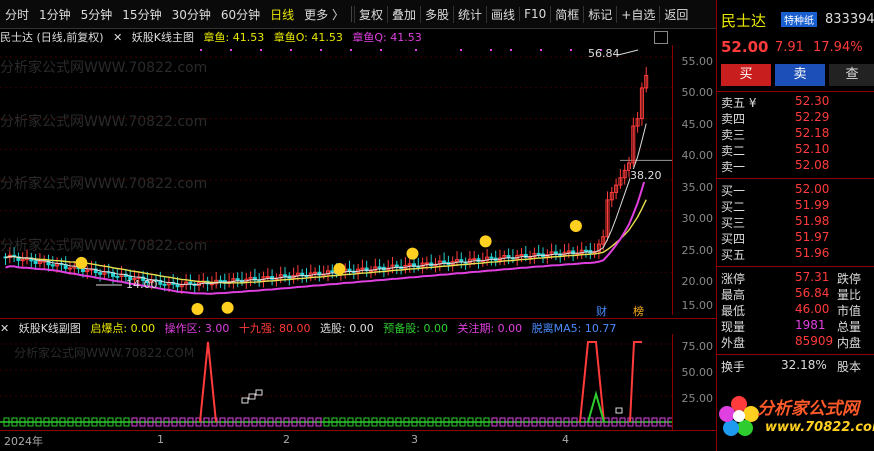 The image size is (874, 451). I want to click on sell-button: 卖, so click(800, 75).